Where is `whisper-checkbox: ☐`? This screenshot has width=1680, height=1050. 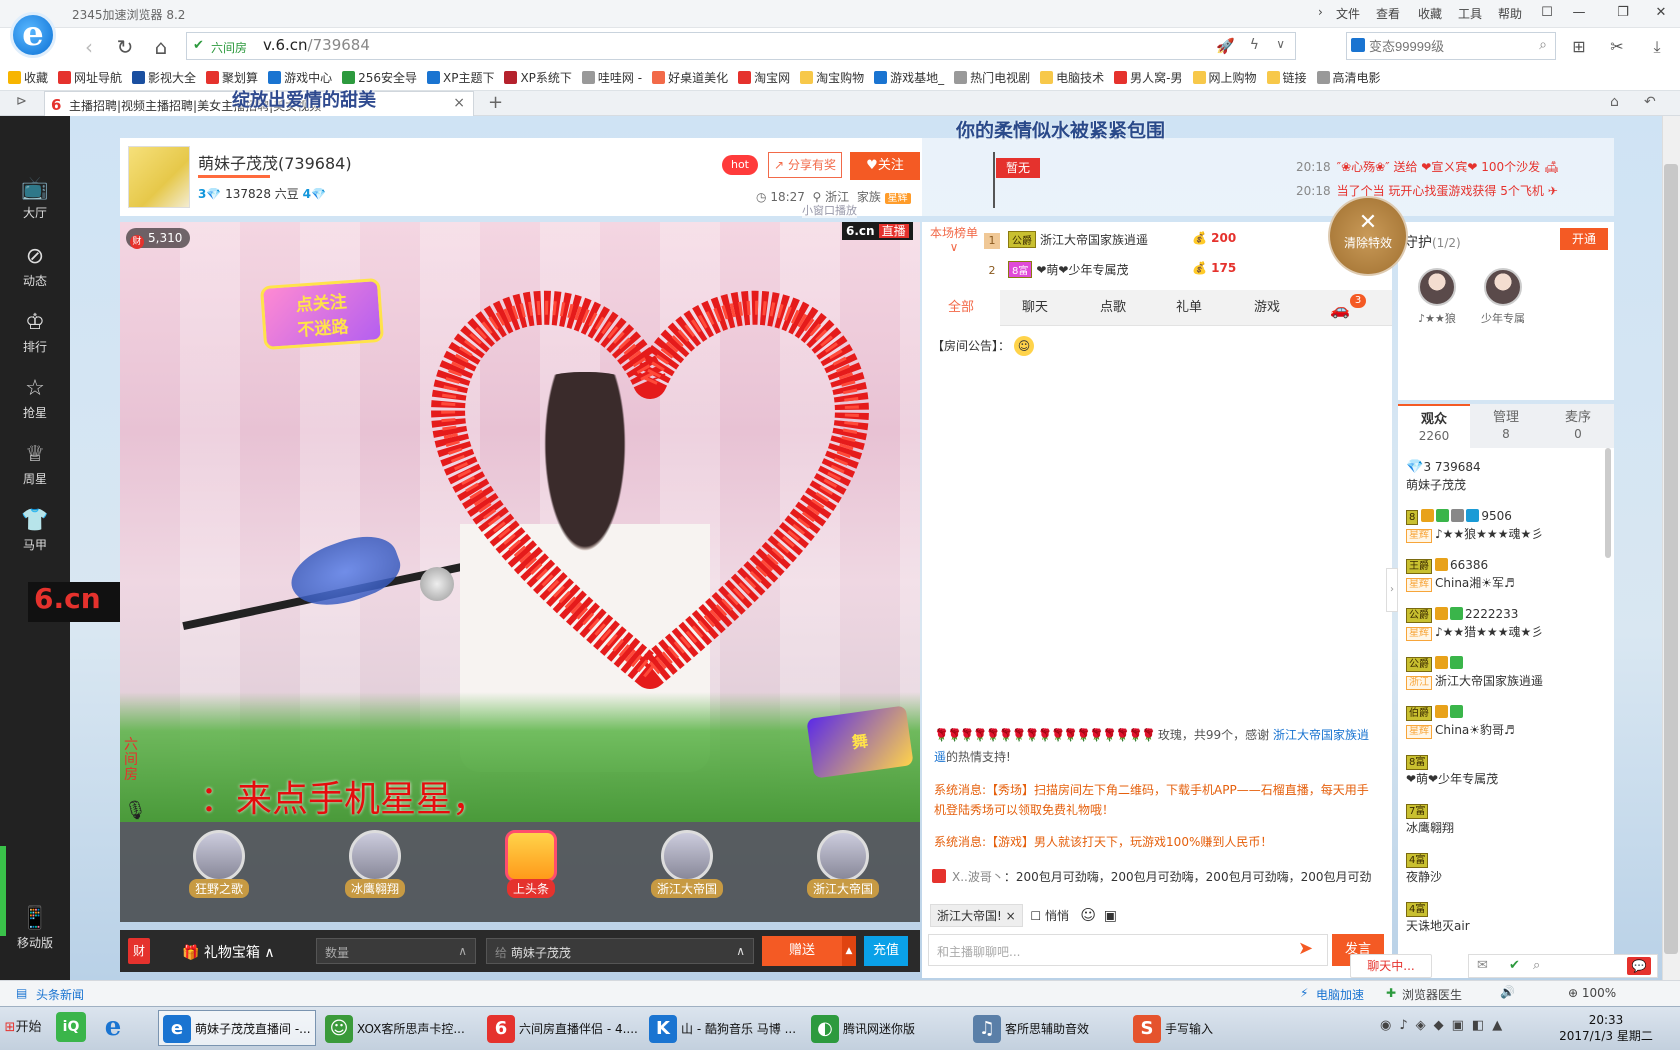 whisper-checkbox: ☐ is located at coordinates (1035, 916).